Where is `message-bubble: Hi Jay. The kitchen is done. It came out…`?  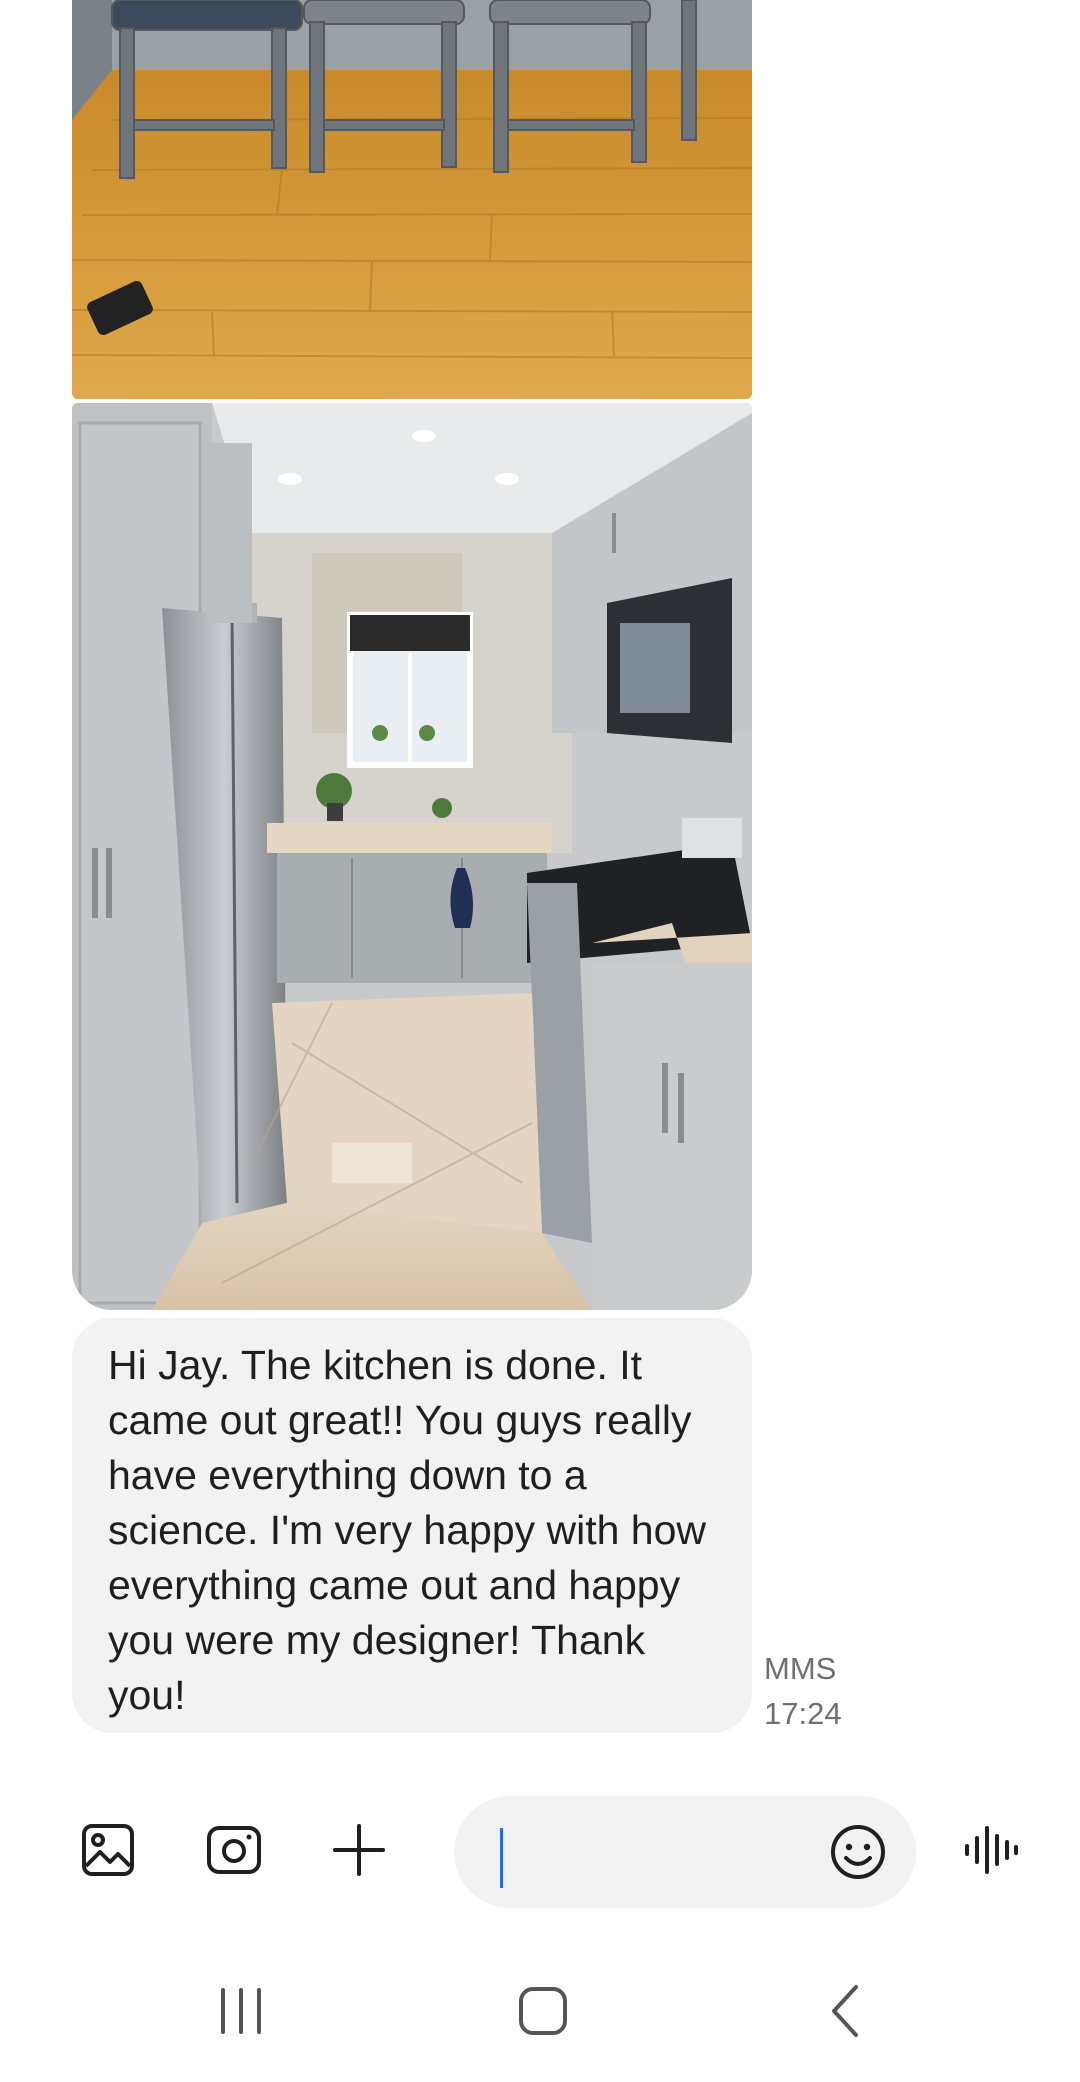
message-bubble: Hi Jay. The kitchen is done. It came out… is located at coordinates (412, 1525).